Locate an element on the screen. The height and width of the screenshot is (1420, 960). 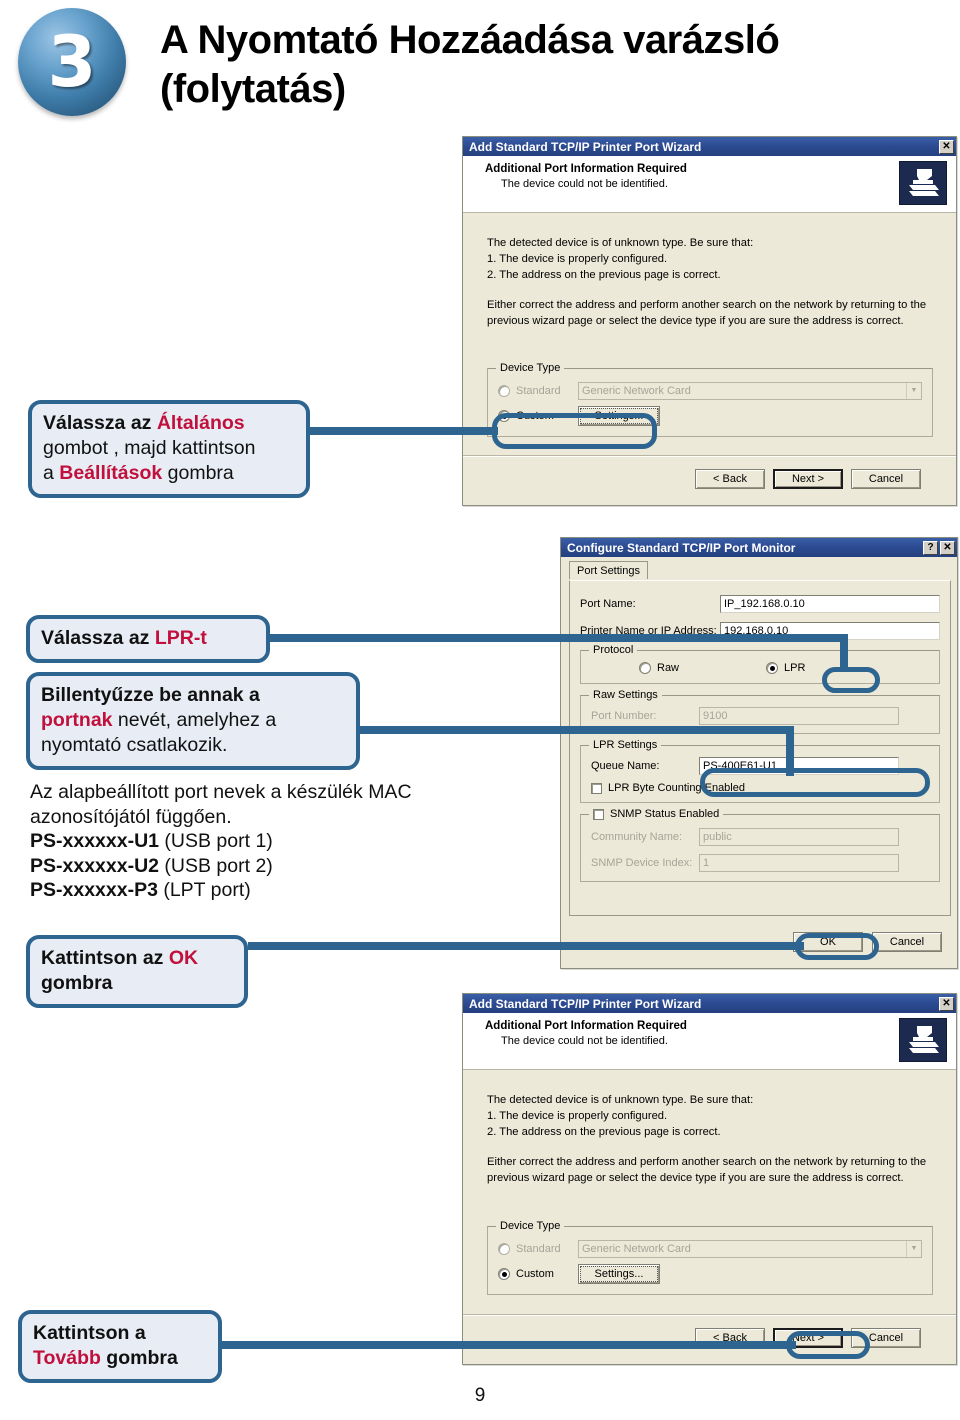
help-icon: ? is located at coordinates (930, 547).